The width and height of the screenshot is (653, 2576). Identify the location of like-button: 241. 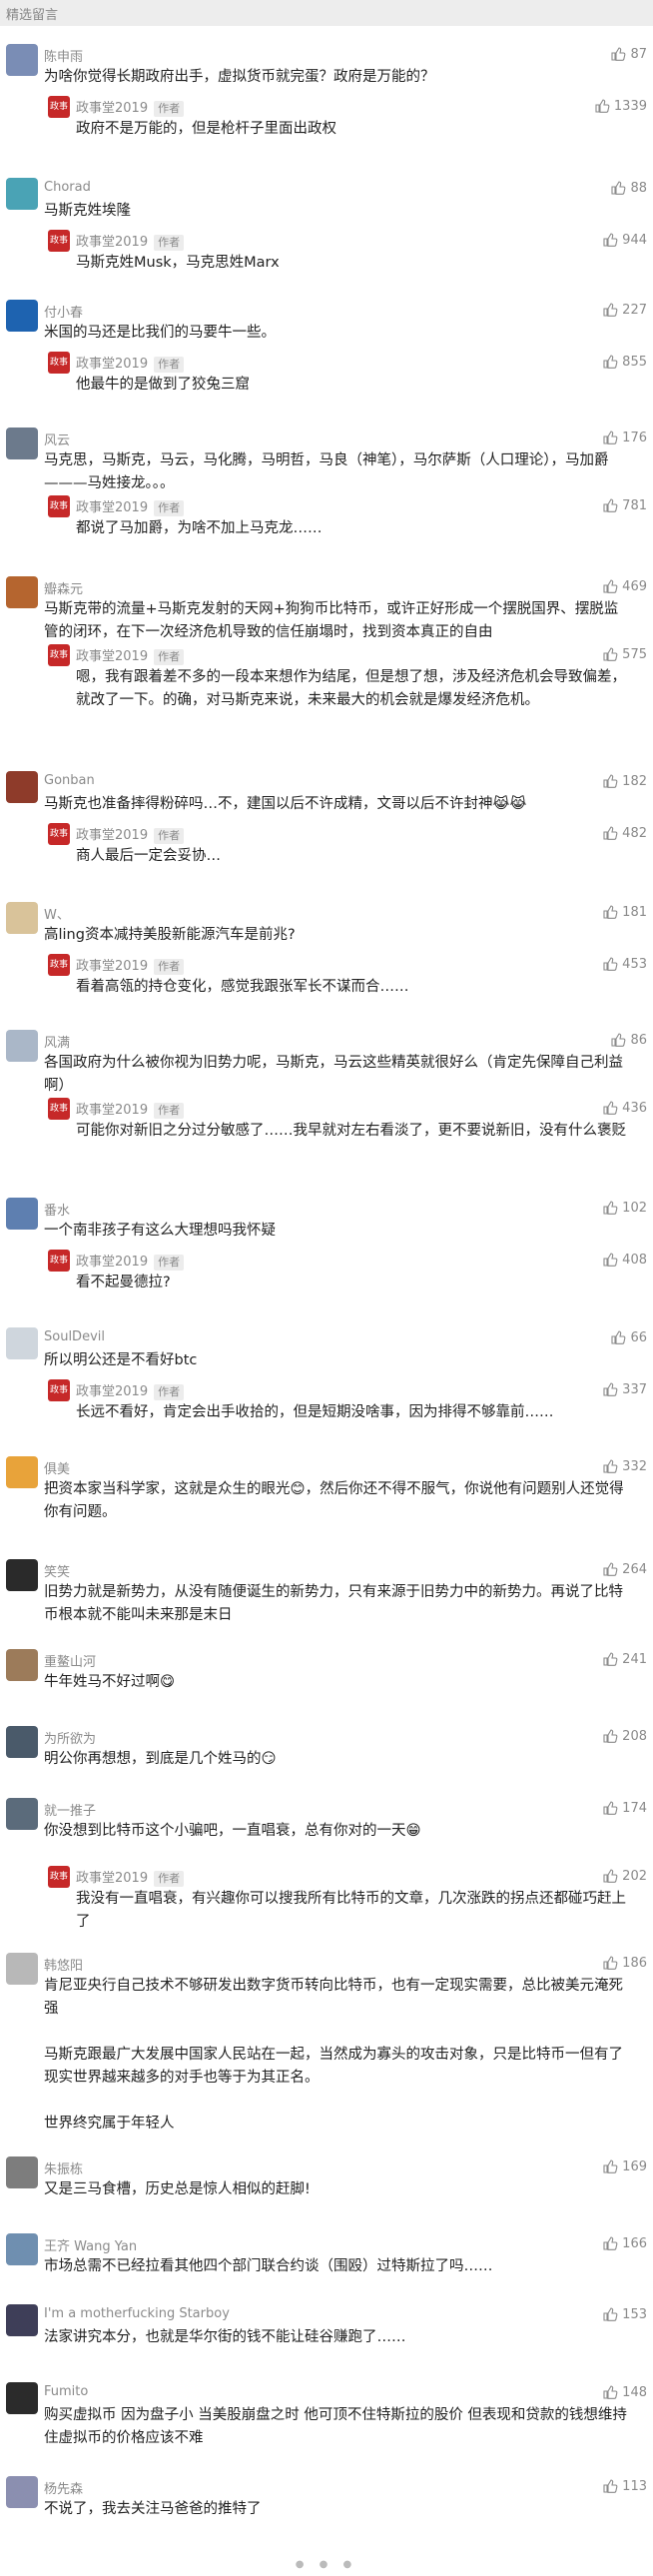
(624, 1659).